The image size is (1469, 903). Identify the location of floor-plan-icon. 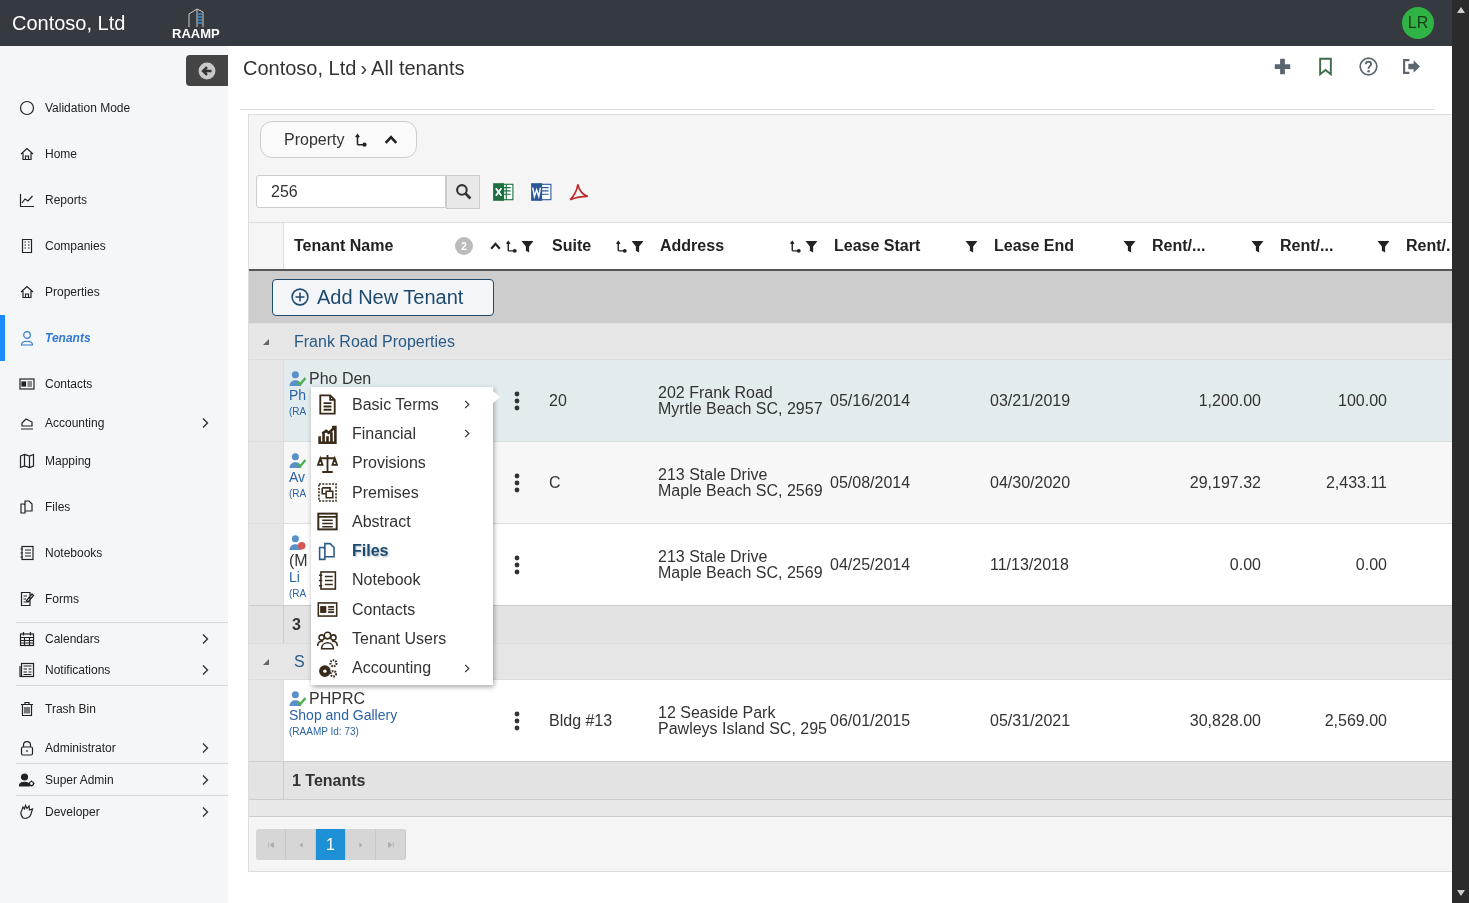
(327, 493).